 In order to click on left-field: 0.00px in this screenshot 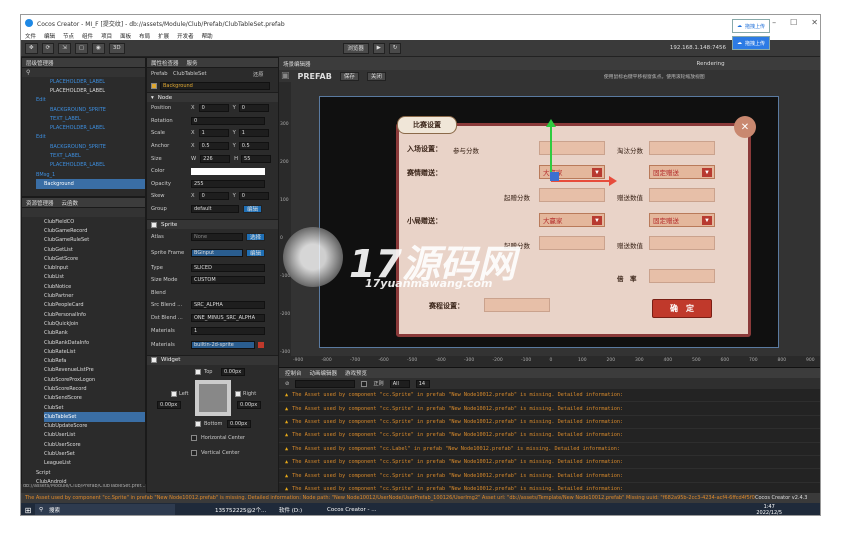, I will do `click(169, 404)`.